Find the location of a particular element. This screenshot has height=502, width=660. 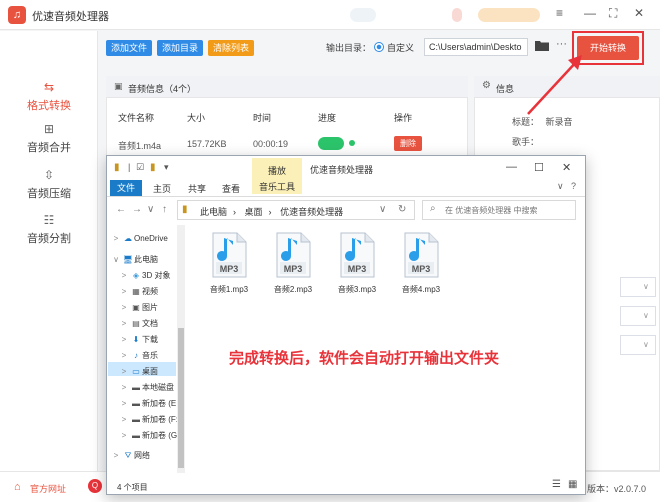

new-folder-quick-icon: ▮ is located at coordinates (153, 167).